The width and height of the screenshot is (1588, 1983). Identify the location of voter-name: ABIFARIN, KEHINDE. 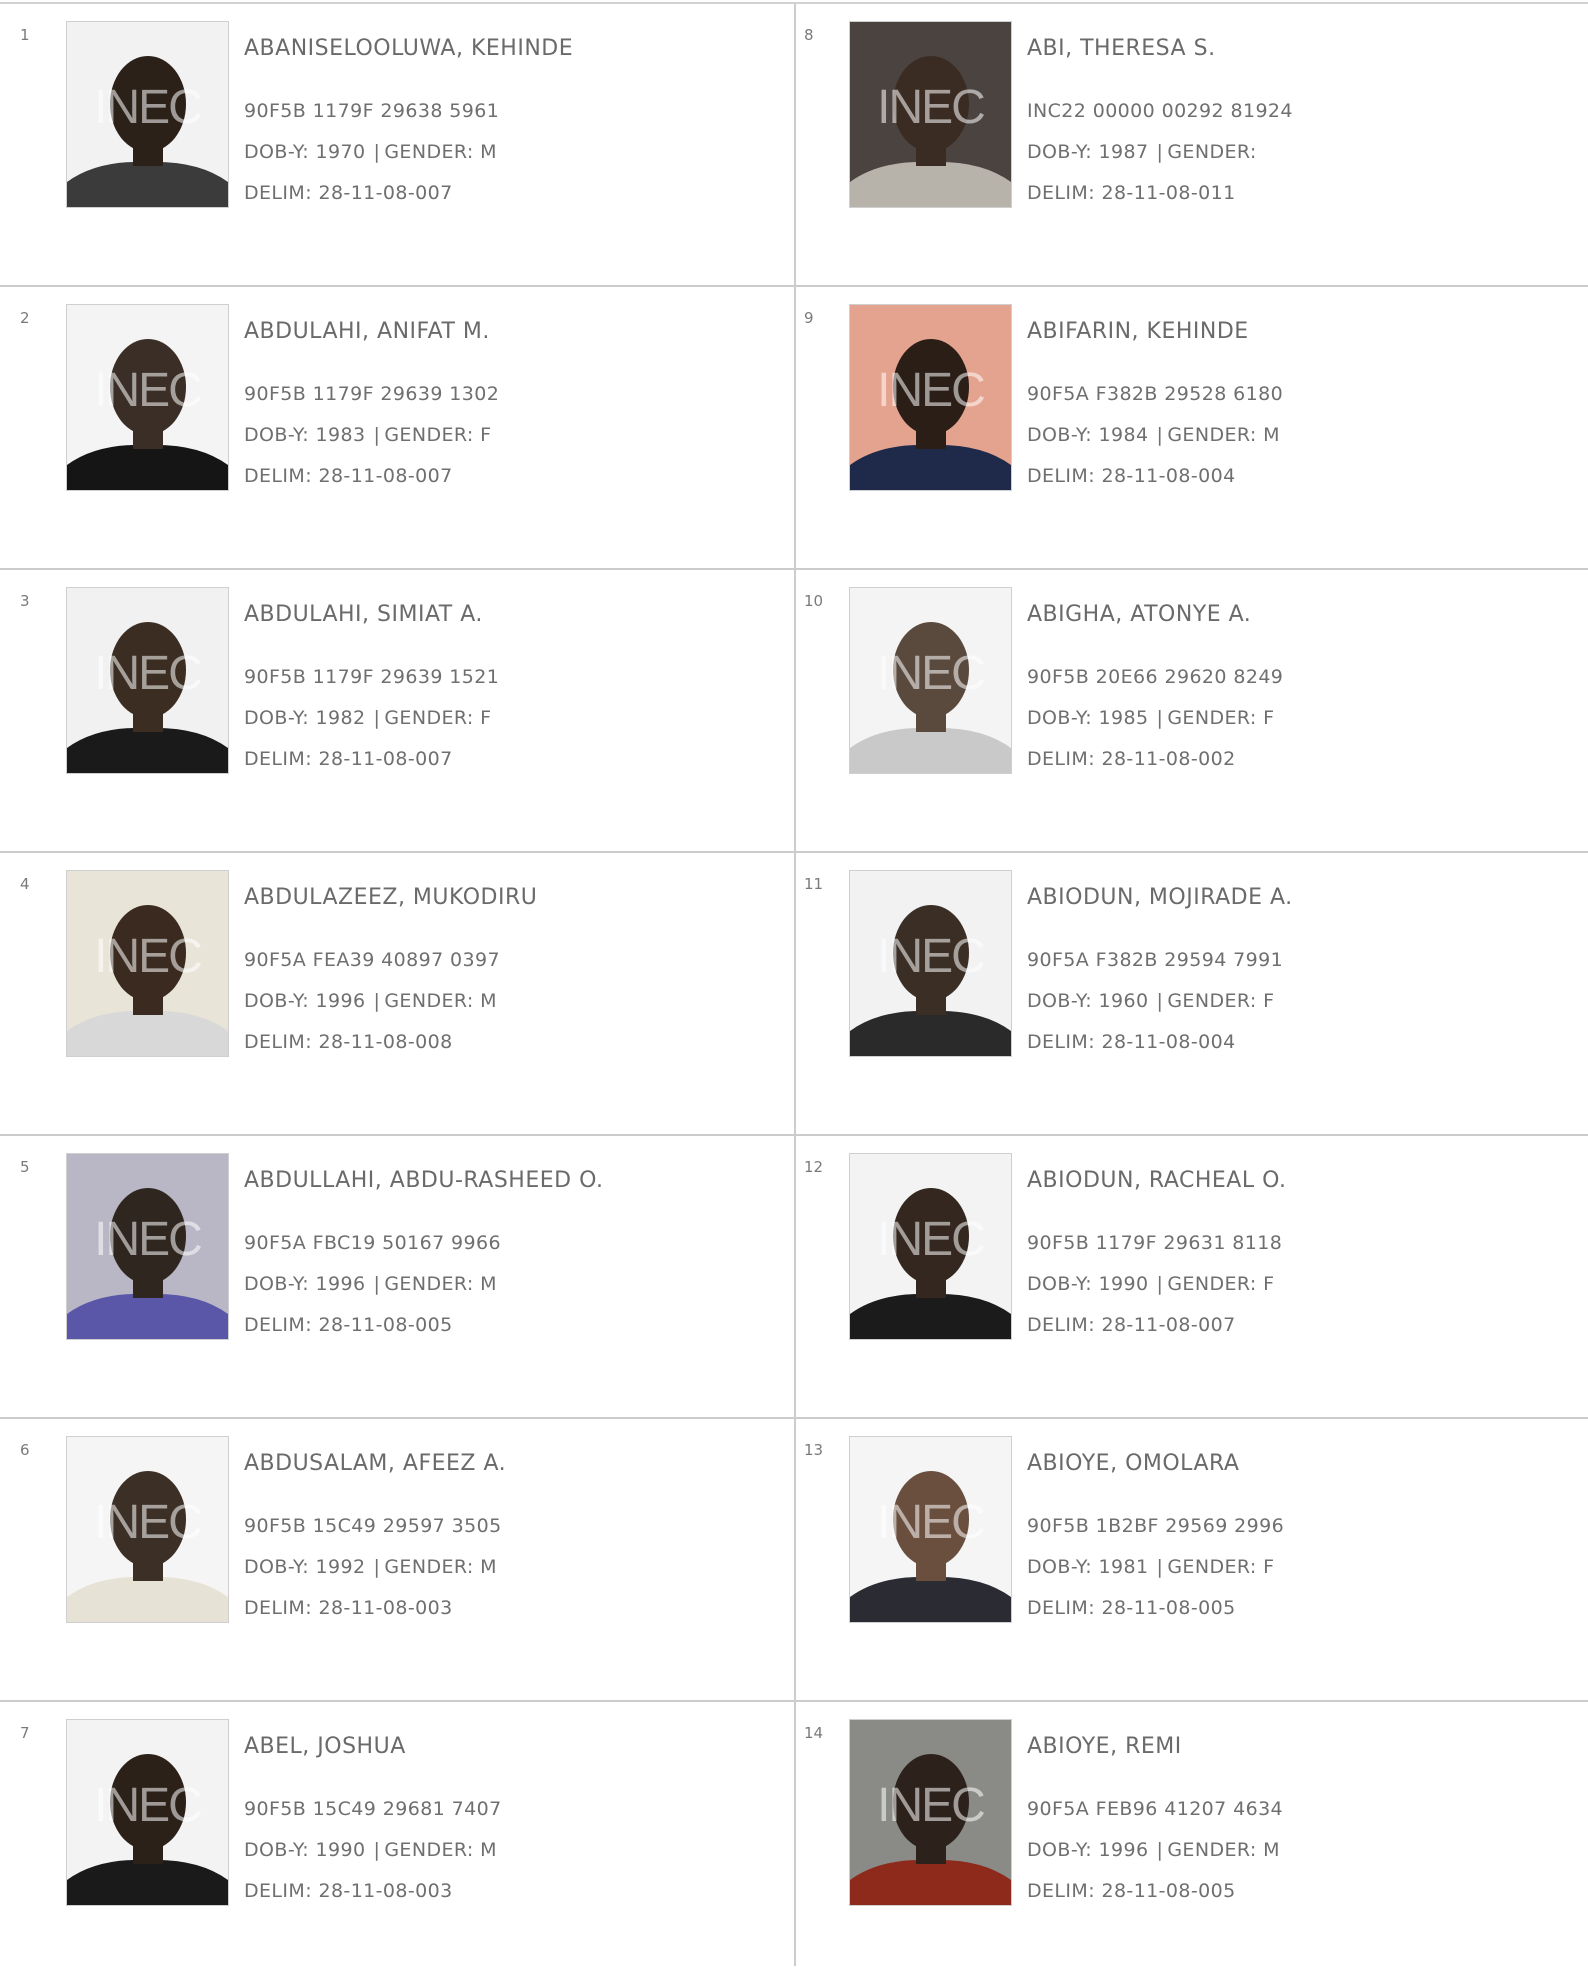
(1138, 331).